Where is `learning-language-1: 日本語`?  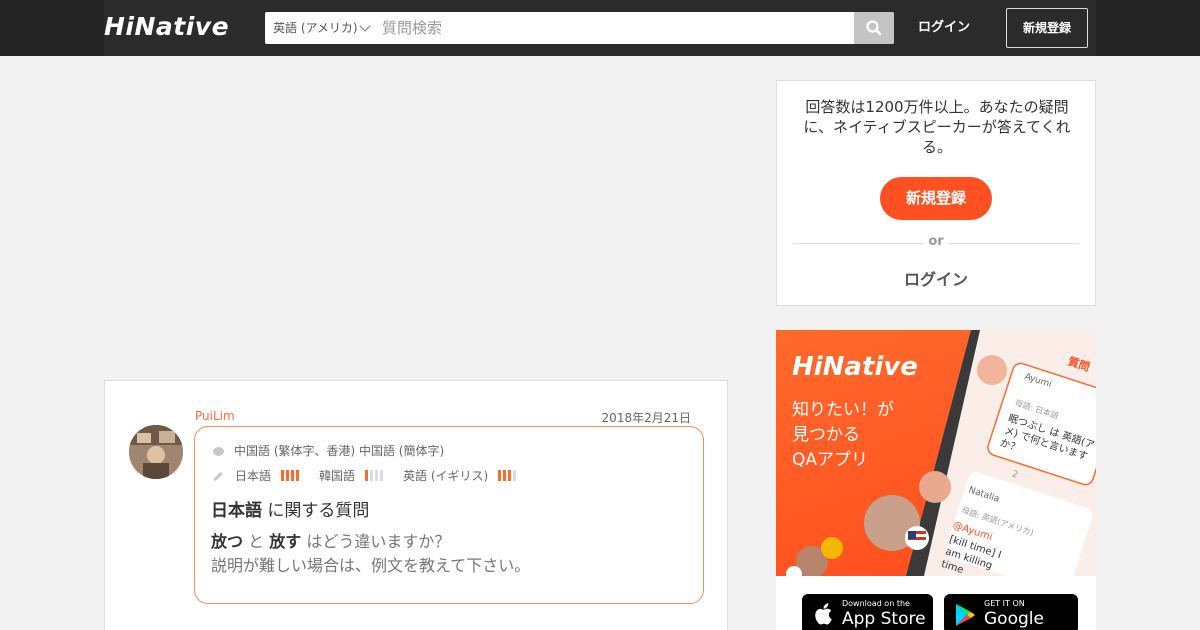 learning-language-1: 日本語 is located at coordinates (253, 476).